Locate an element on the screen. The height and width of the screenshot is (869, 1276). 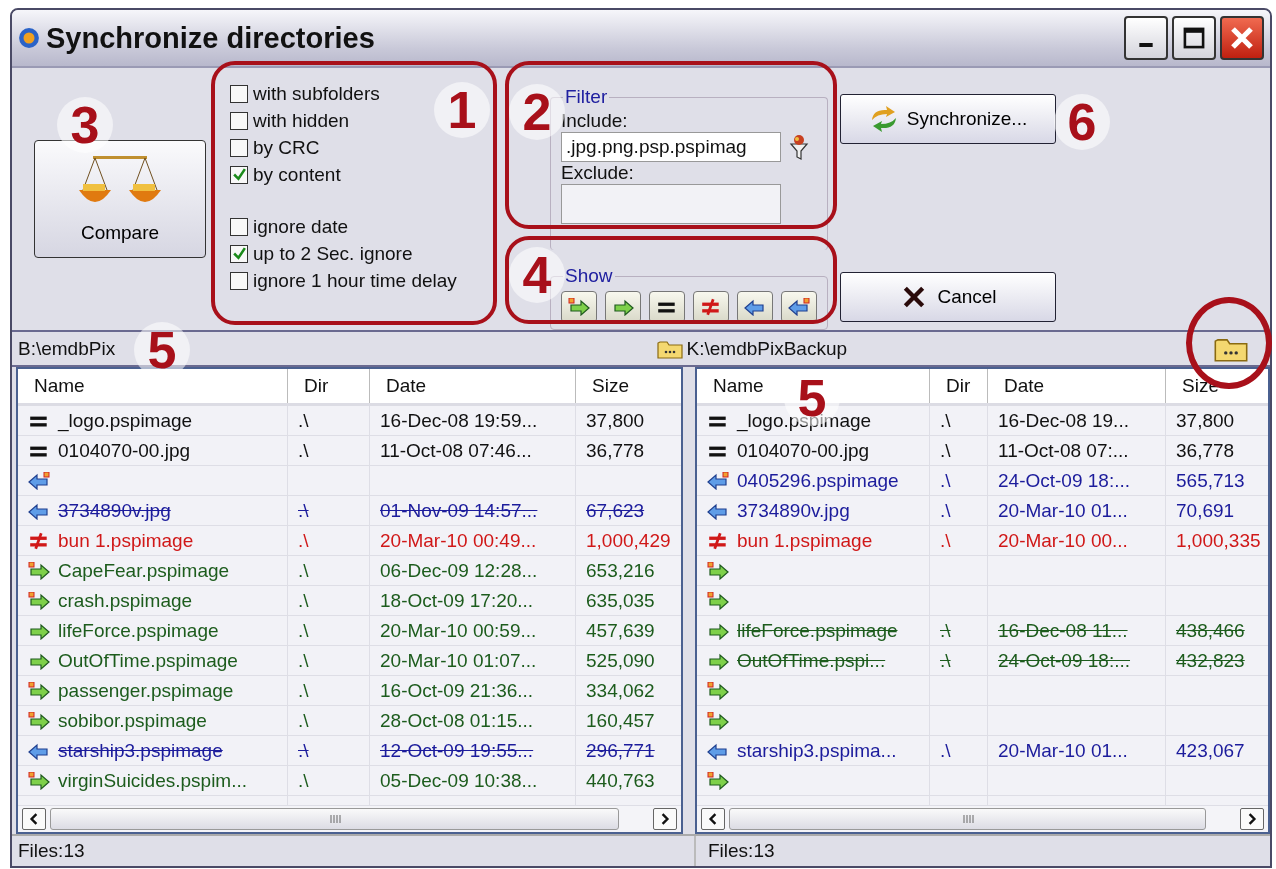
size-cell: 440,763 is located at coordinates (620, 780).